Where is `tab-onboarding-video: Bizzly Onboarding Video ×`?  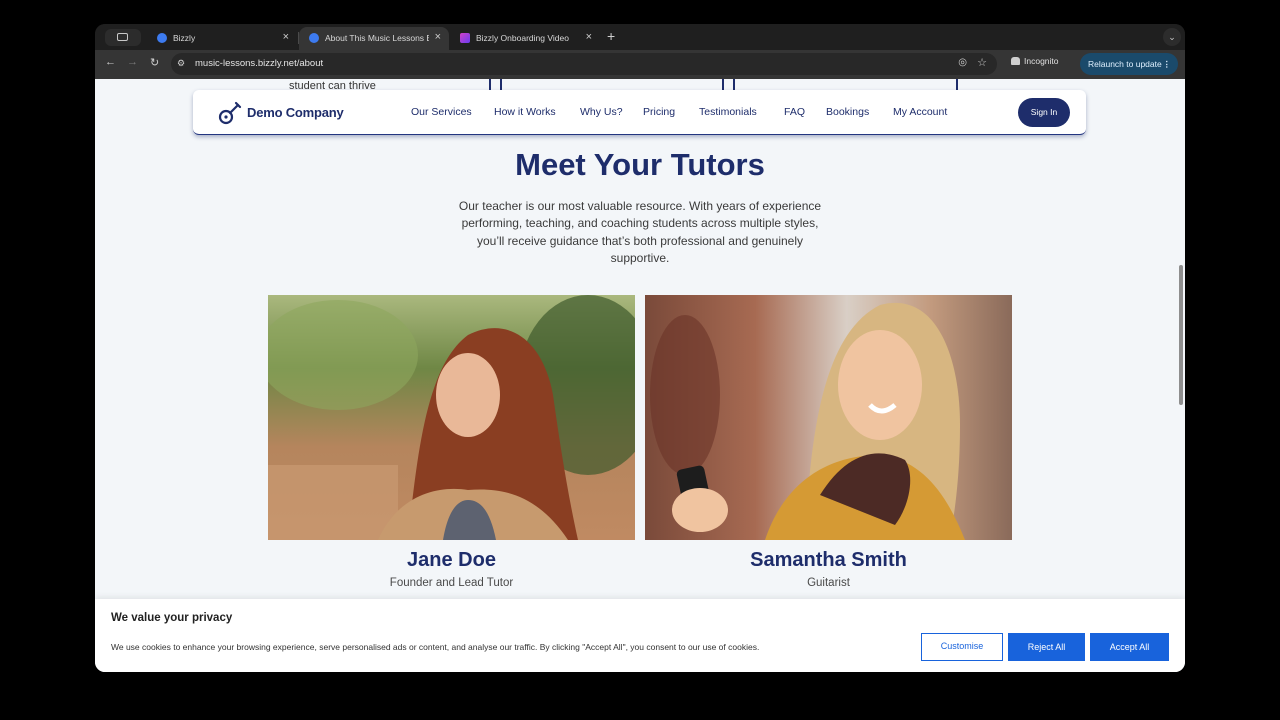
tab-onboarding-video: Bizzly Onboarding Video × is located at coordinates (525, 38).